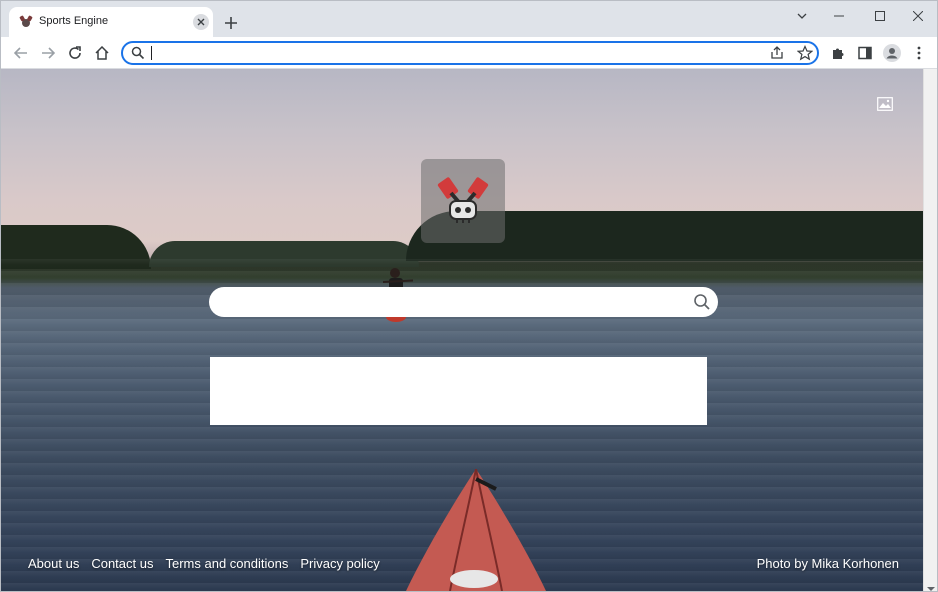 The image size is (938, 592). What do you see at coordinates (74, 21) in the screenshot?
I see `tab-title: Sports Engine` at bounding box center [74, 21].